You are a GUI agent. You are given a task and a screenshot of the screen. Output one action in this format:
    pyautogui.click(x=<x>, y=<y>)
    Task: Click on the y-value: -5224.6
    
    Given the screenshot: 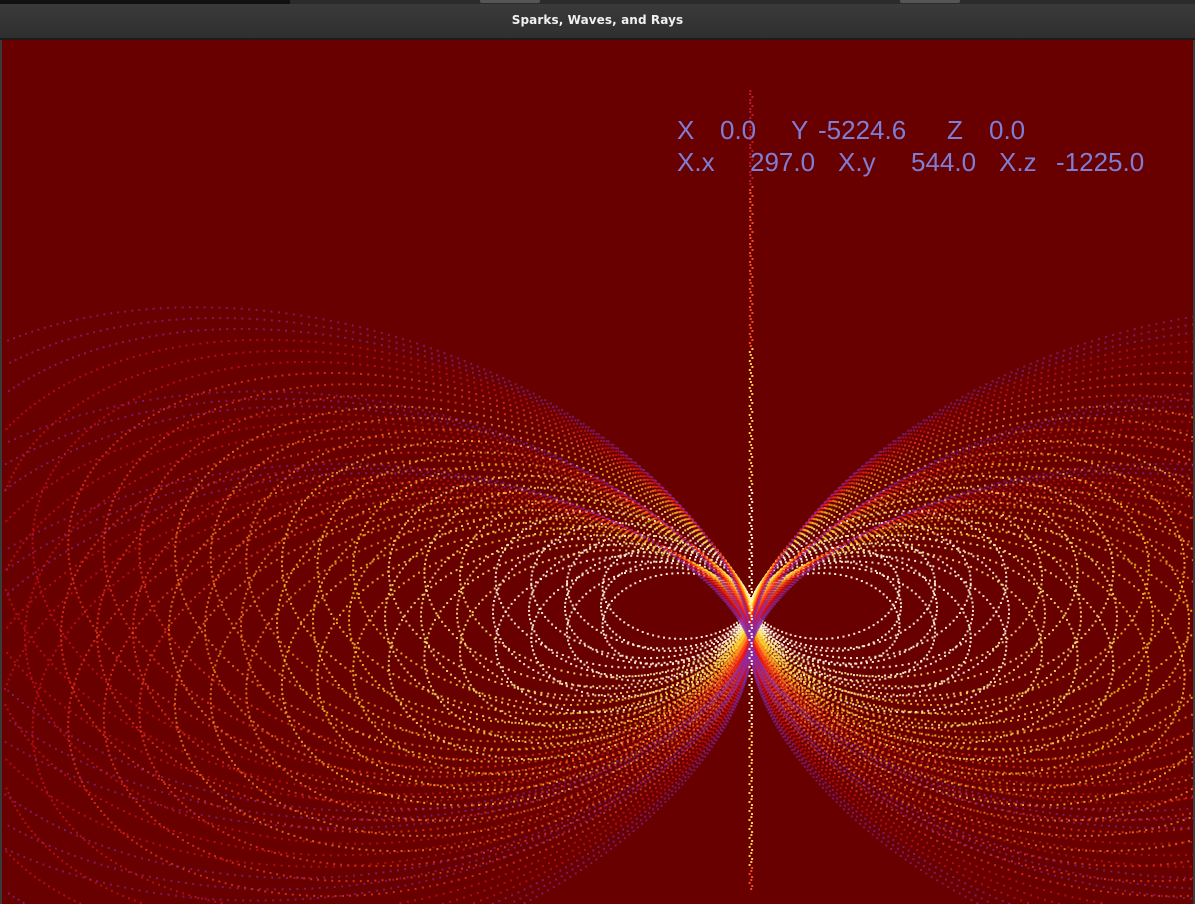 What is the action you would take?
    pyautogui.click(x=862, y=130)
    